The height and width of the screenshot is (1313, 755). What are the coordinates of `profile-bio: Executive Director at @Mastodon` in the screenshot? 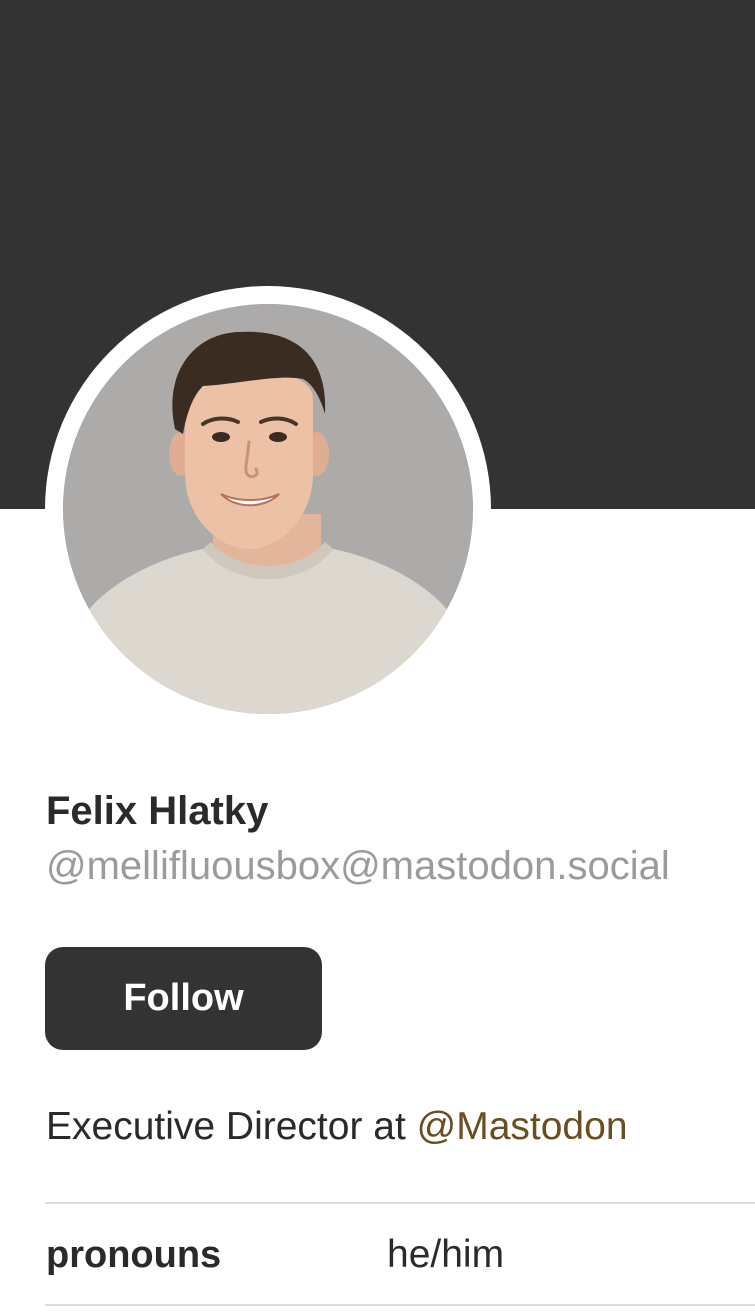 It's located at (337, 1127).